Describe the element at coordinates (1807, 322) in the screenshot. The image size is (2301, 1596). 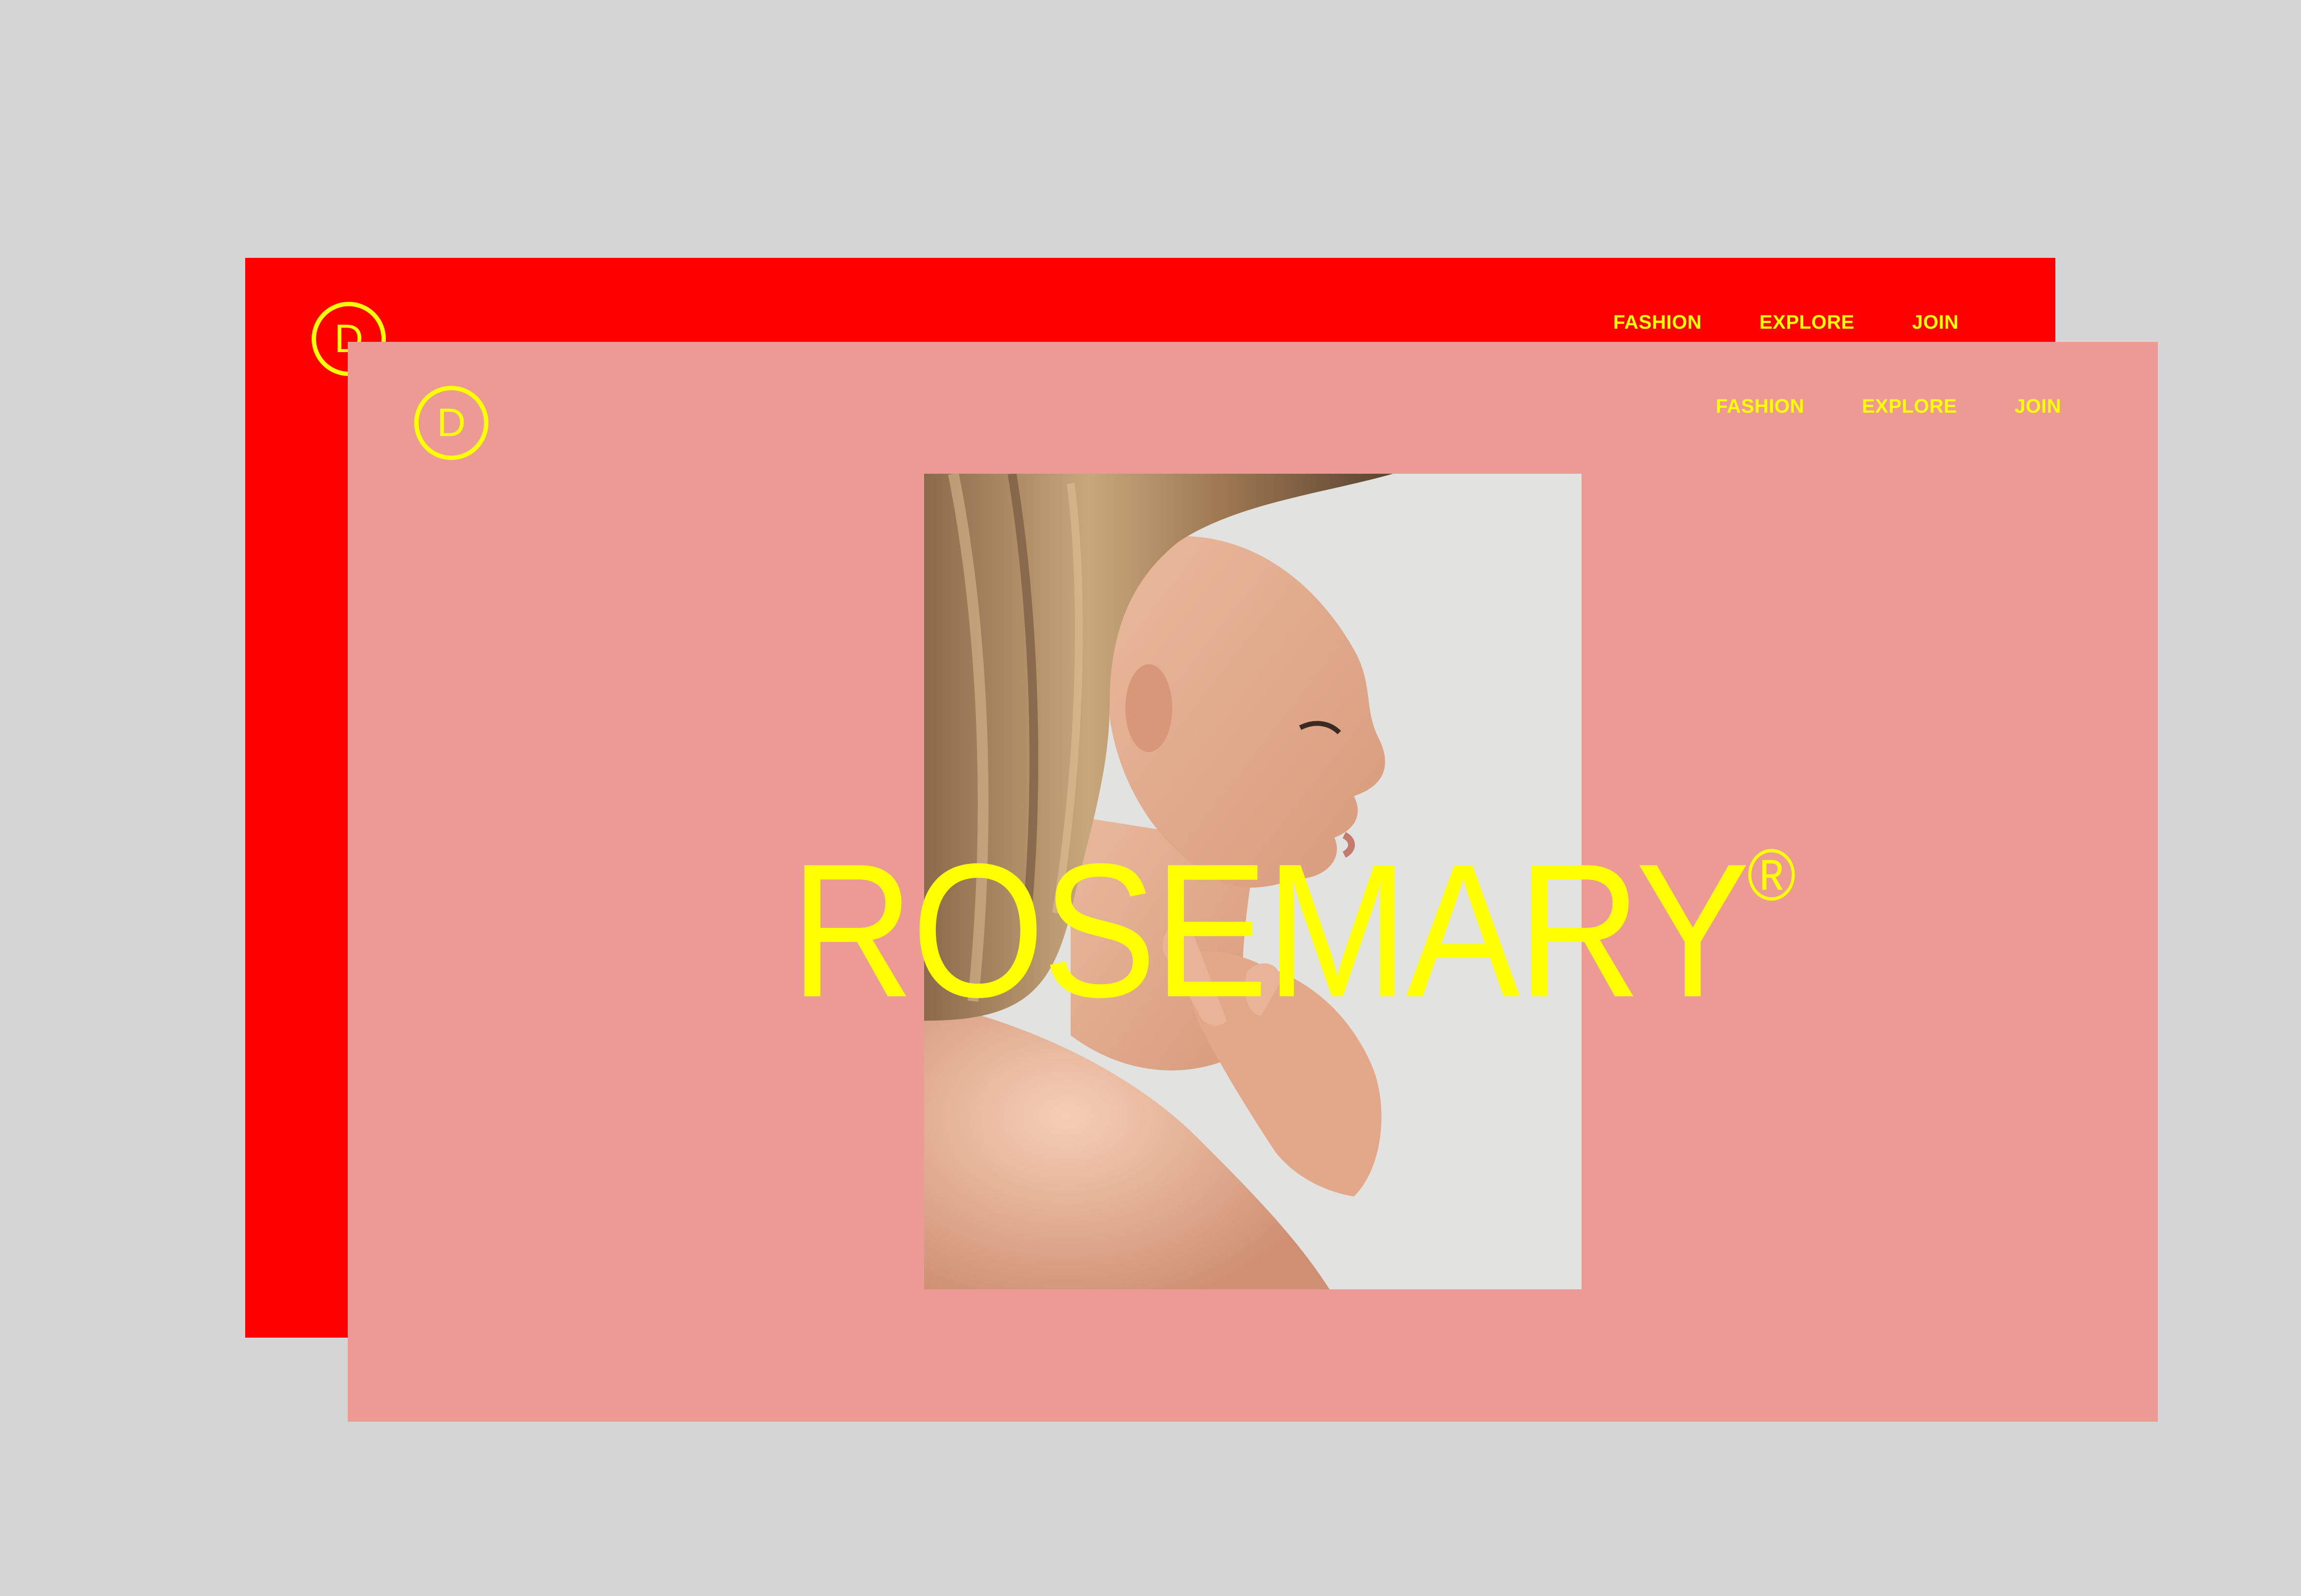
I see `back-nav-explore: EXPLORE` at that location.